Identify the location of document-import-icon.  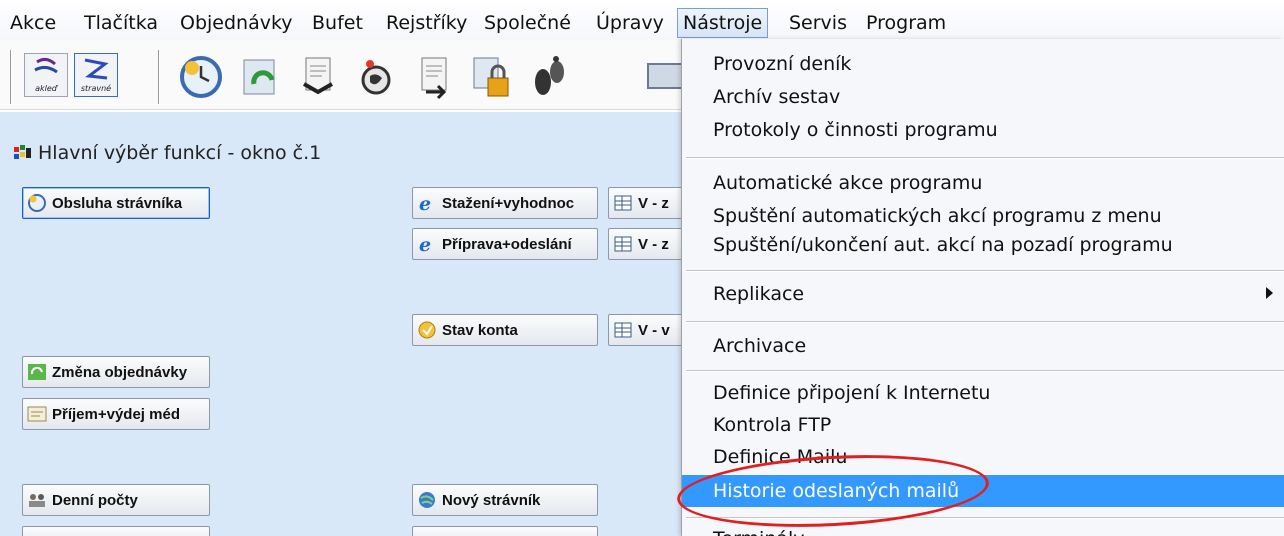
(434, 78).